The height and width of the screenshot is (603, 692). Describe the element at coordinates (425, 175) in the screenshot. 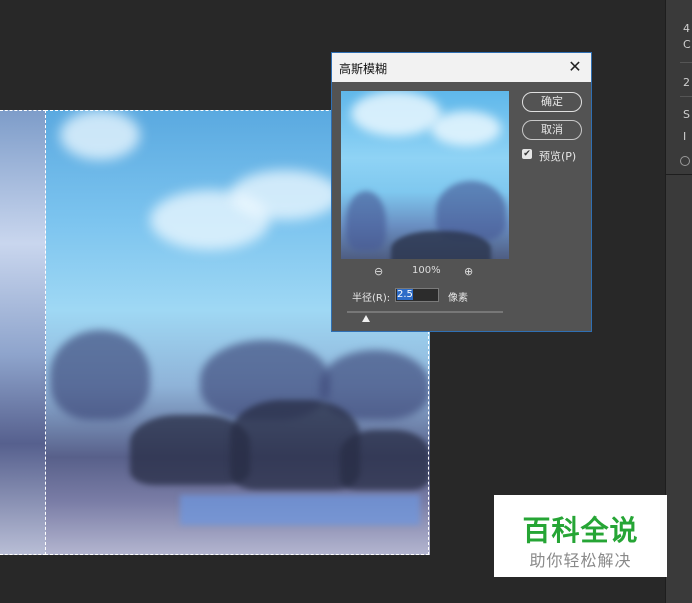

I see `blur-preview-image` at that location.